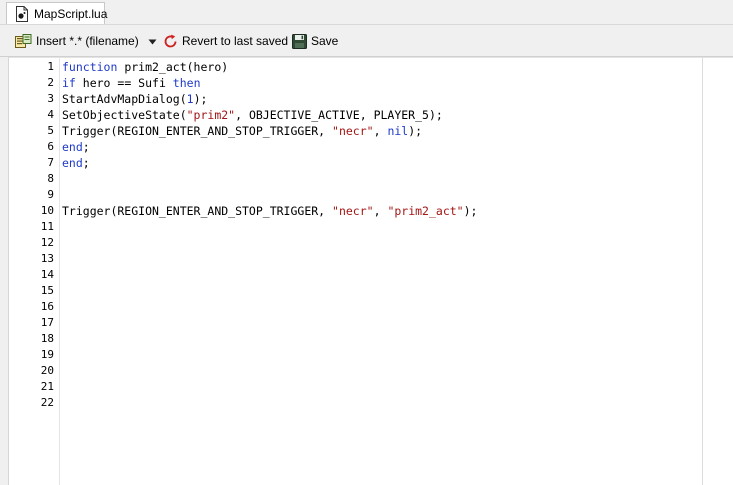 The height and width of the screenshot is (485, 733). What do you see at coordinates (354, 355) in the screenshot?
I see `code-line: 19` at bounding box center [354, 355].